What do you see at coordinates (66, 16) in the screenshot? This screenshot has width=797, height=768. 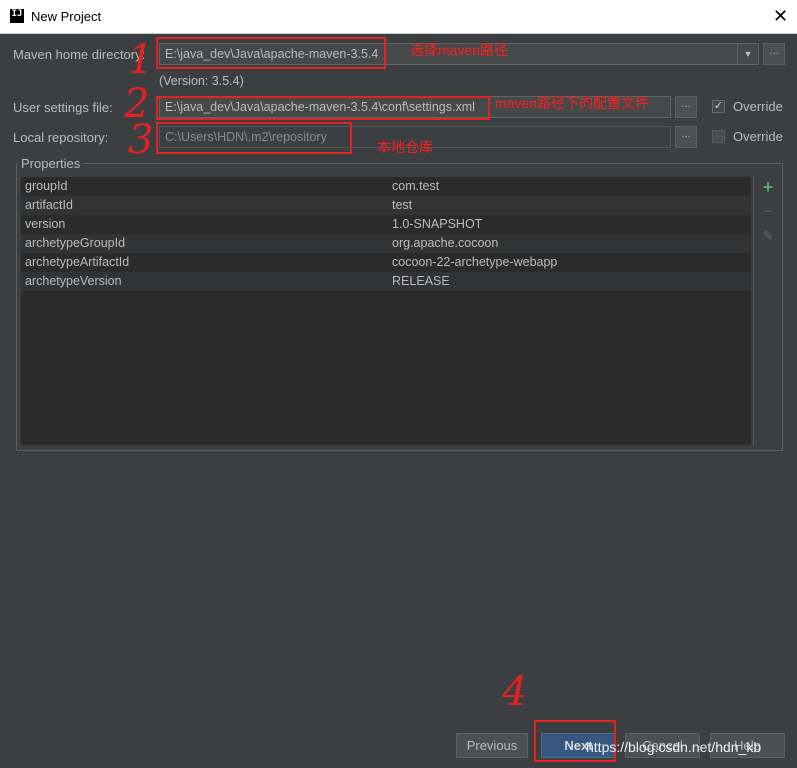 I see `window-title: New Project` at bounding box center [66, 16].